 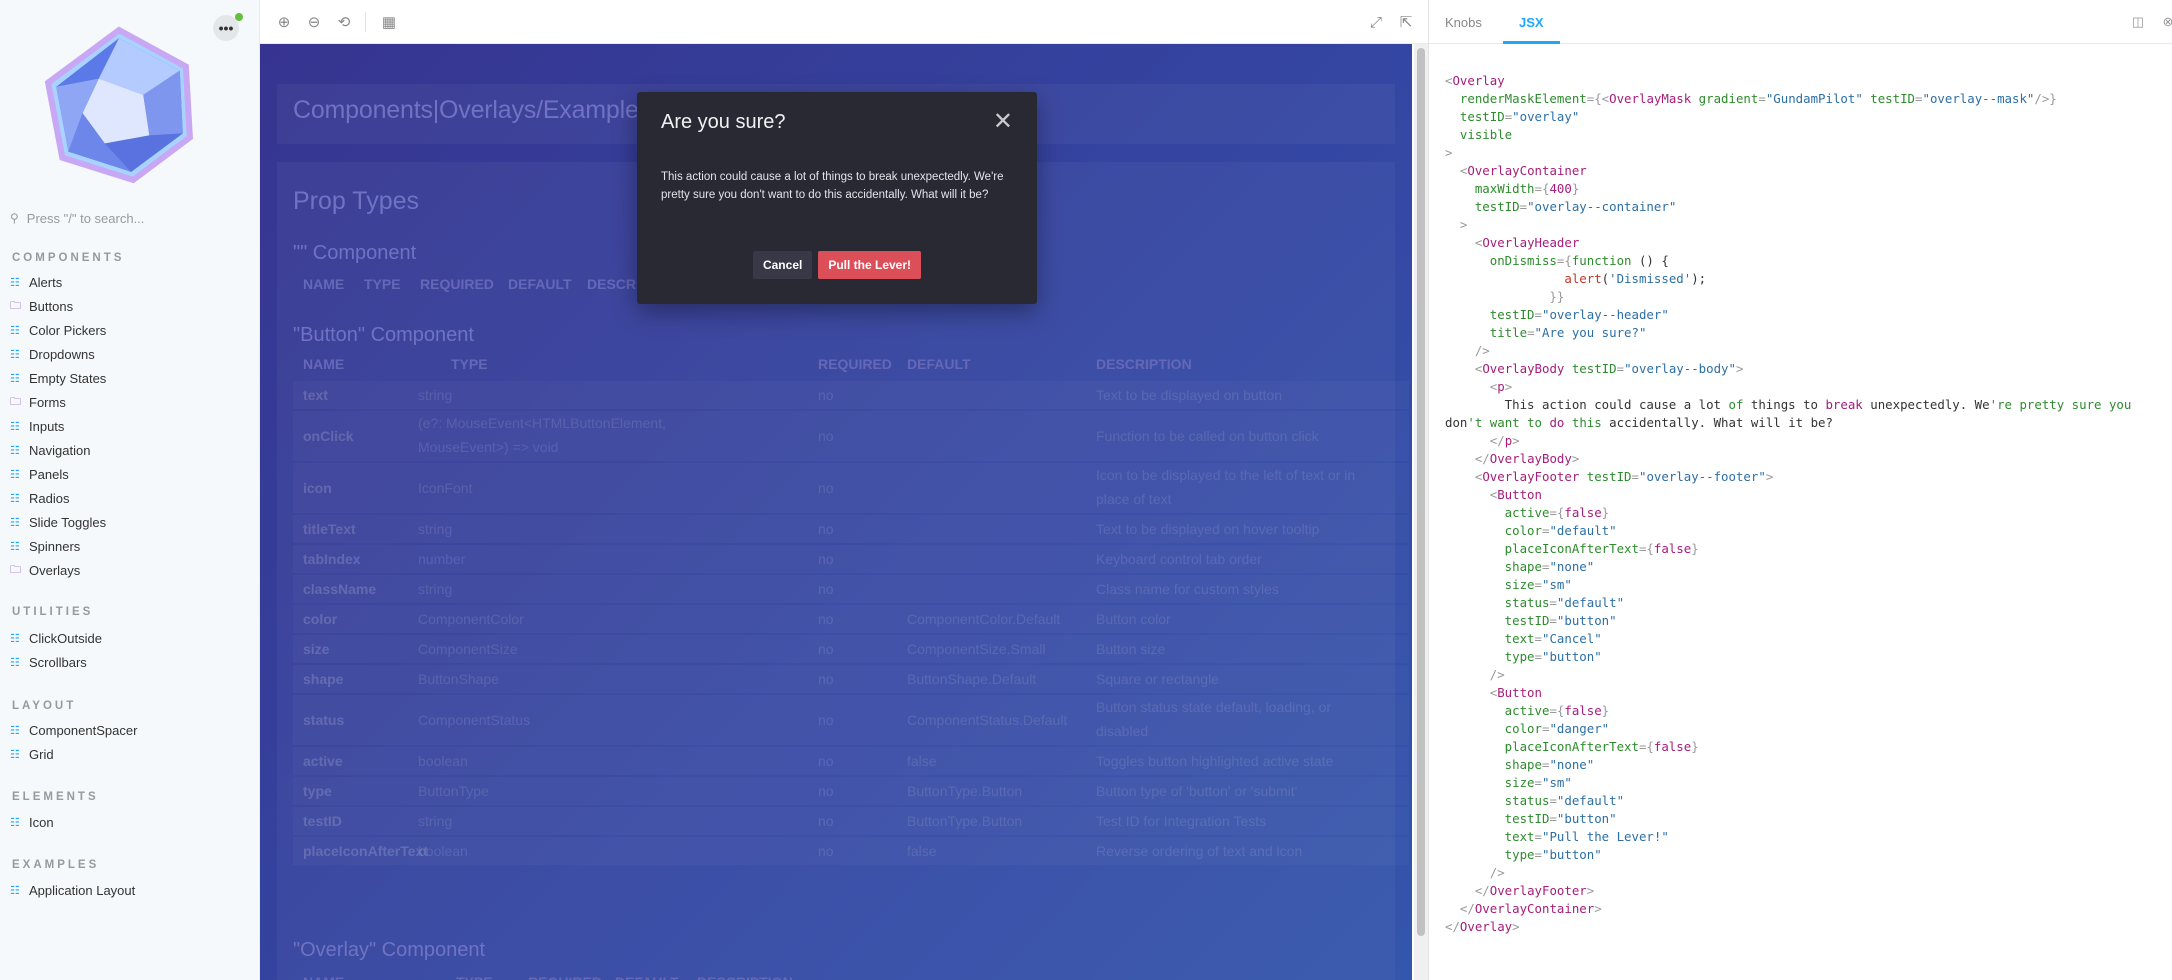 I want to click on pull-lever-button: Pull the Lever!, so click(x=870, y=265).